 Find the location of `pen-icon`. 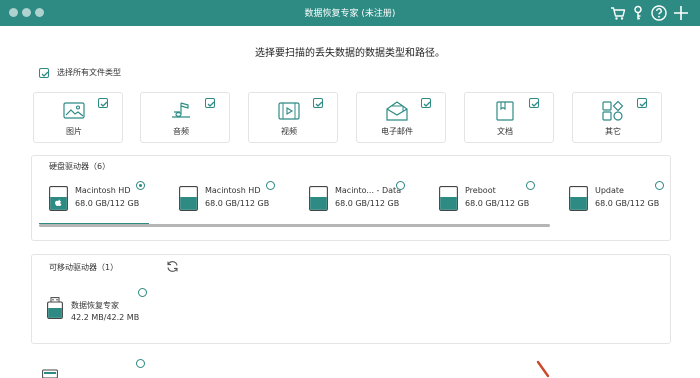

pen-icon is located at coordinates (543, 369).